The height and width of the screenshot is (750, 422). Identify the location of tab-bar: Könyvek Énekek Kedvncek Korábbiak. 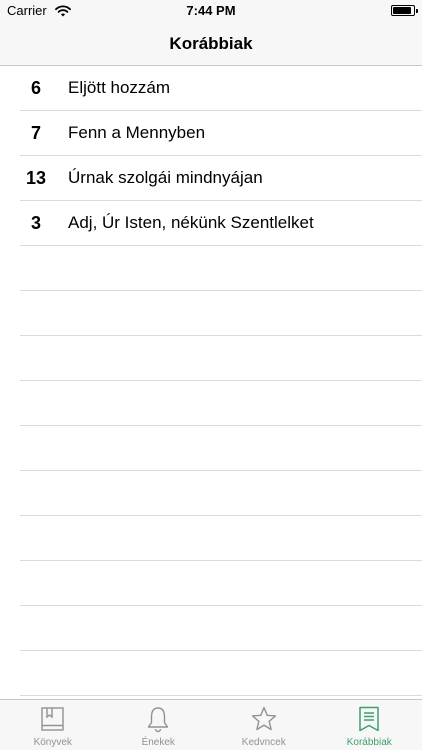
(211, 724).